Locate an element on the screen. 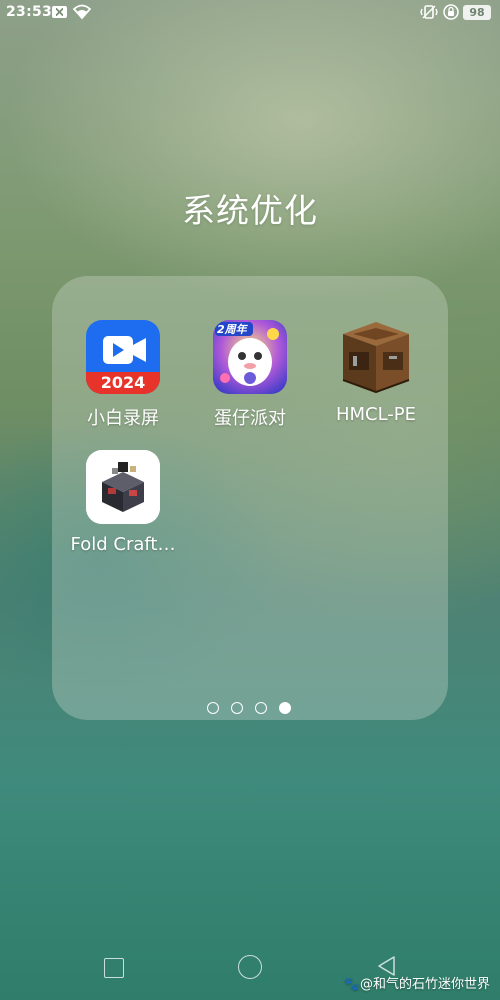 Image resolution: width=500 pixels, height=1000 pixels. app-hmcl-pe: HMCL-PE is located at coordinates (376, 372).